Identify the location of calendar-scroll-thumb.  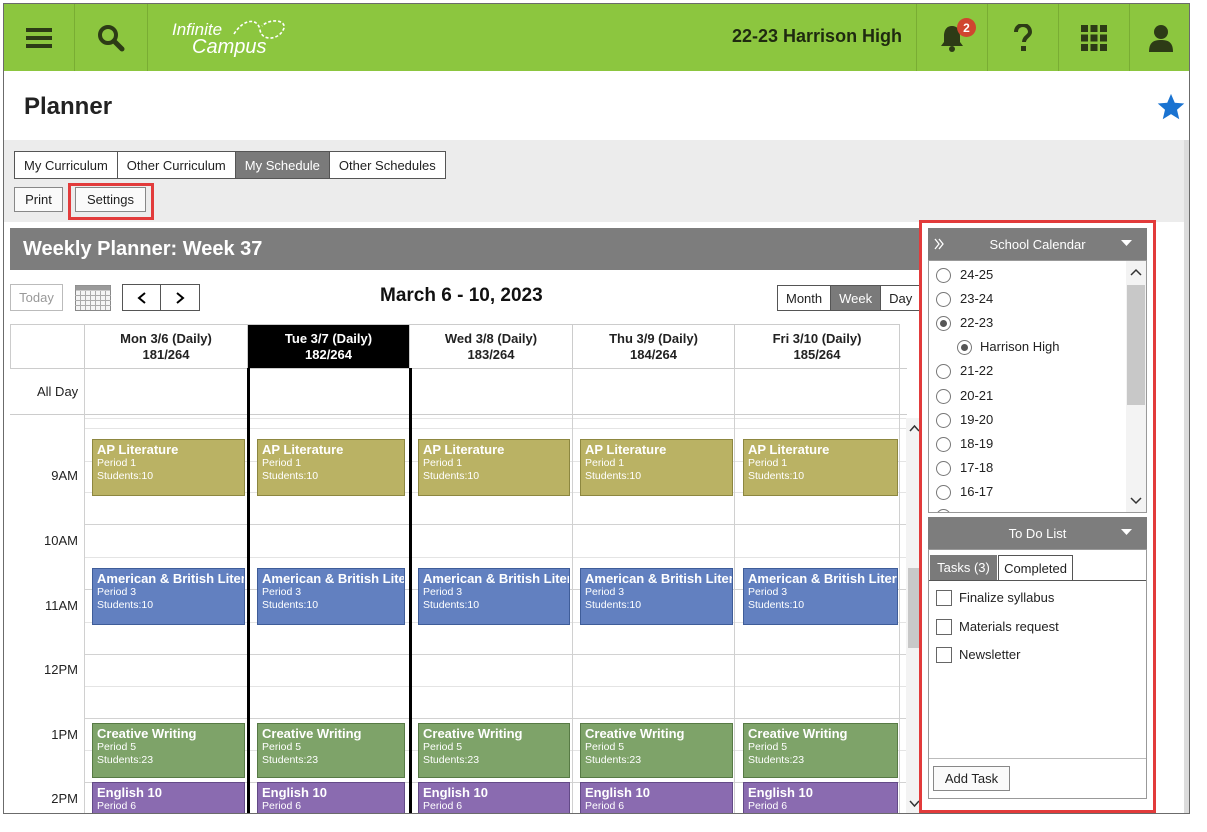
(1136, 345).